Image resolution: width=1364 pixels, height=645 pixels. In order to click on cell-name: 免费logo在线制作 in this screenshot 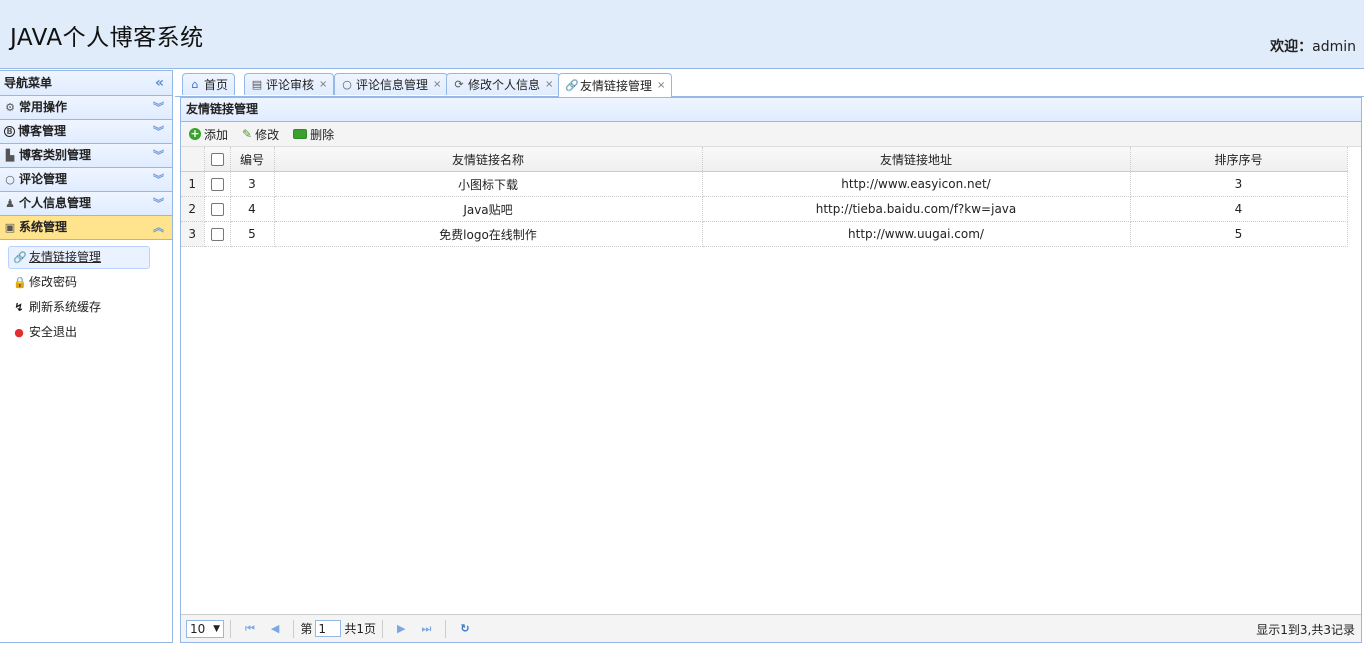, I will do `click(488, 234)`.